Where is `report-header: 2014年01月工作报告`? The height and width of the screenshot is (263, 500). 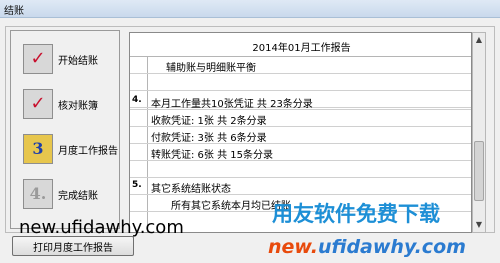 report-header: 2014年01月工作报告 is located at coordinates (300, 45).